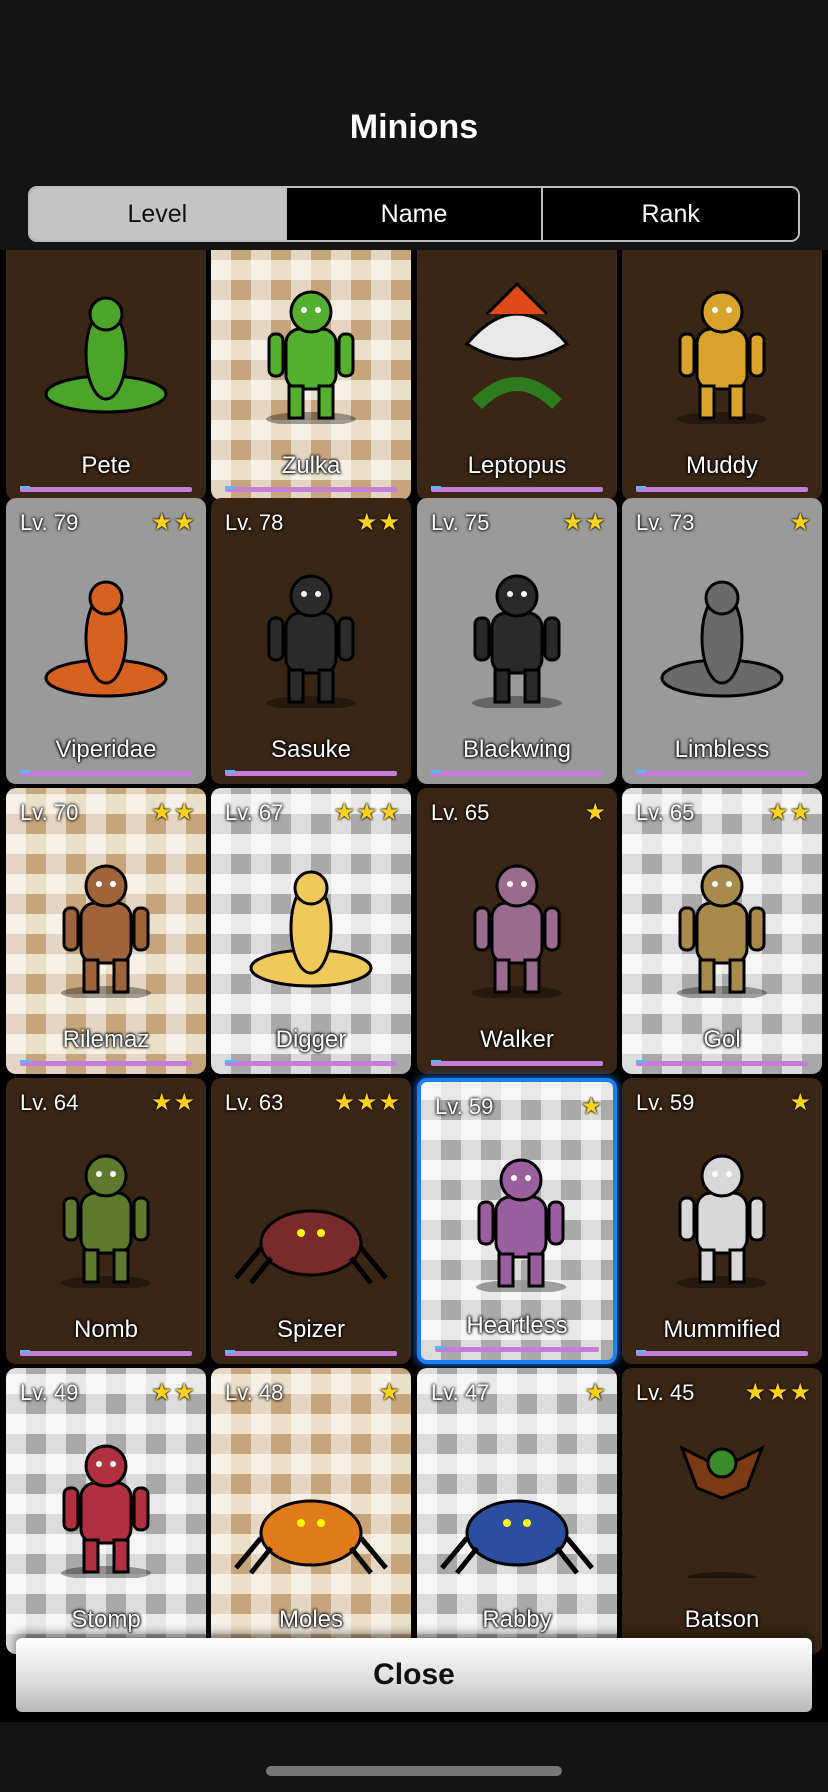 The width and height of the screenshot is (828, 1792). What do you see at coordinates (517, 1039) in the screenshot?
I see `minion-name: Walker` at bounding box center [517, 1039].